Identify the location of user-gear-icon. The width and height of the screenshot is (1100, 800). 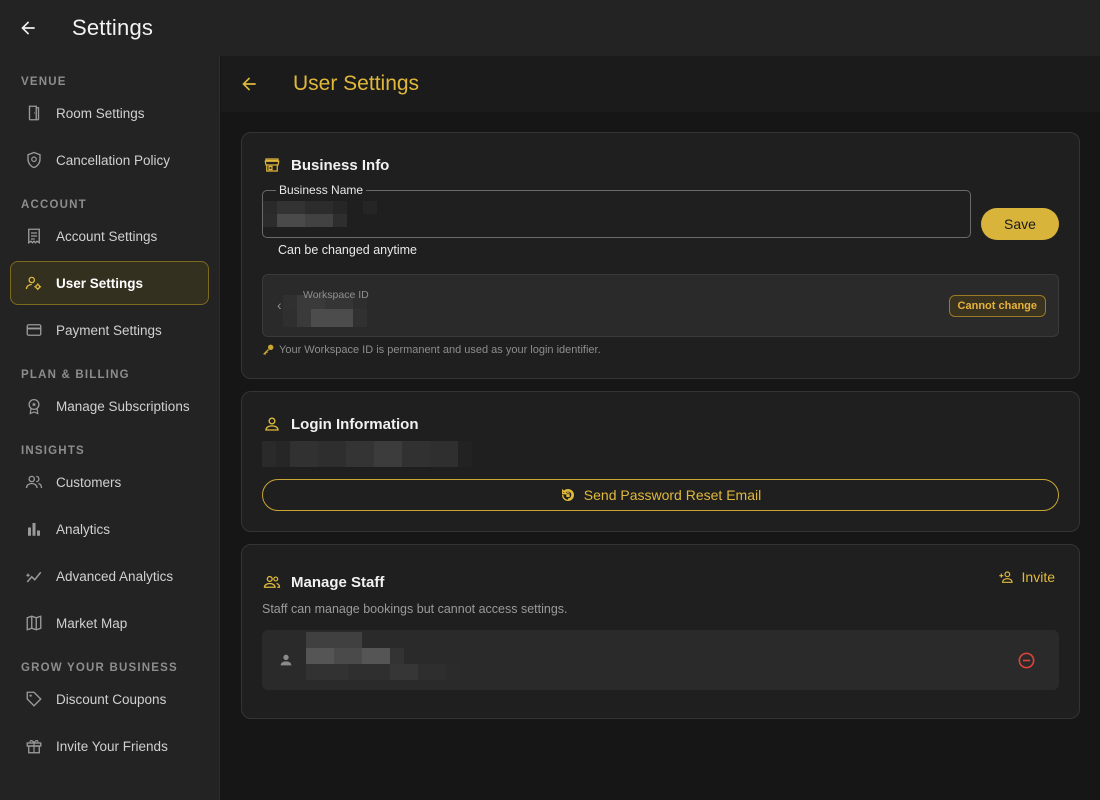
(34, 283).